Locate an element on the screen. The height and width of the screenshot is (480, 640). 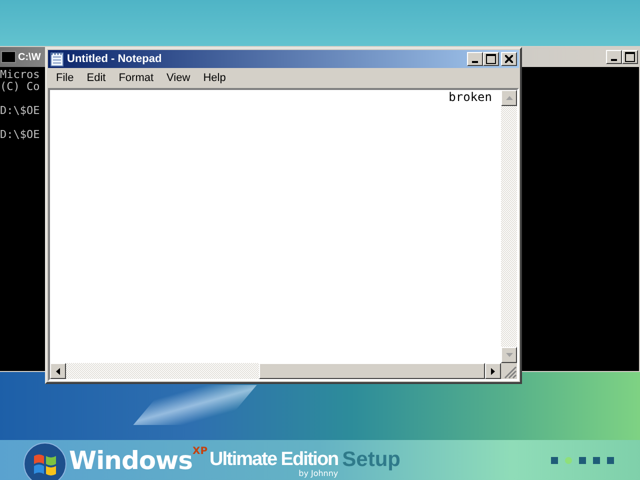
edition-text: Ultimate Edition is located at coordinates (274, 459).